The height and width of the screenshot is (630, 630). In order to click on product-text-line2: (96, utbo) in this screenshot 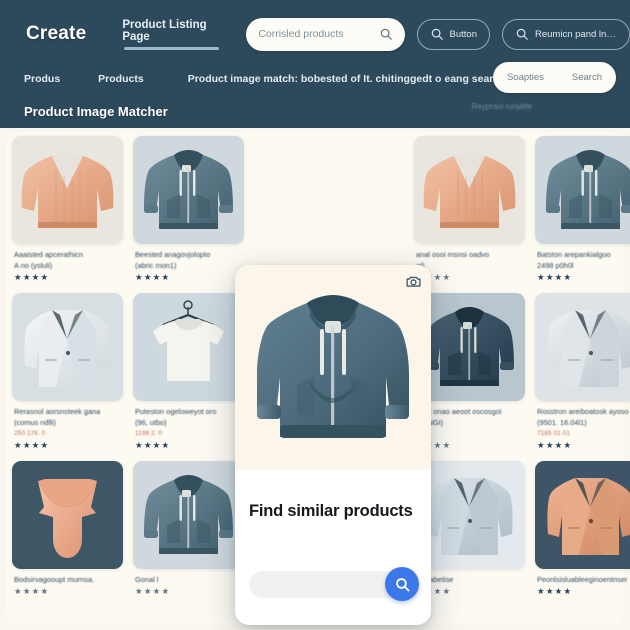, I will do `click(151, 422)`.